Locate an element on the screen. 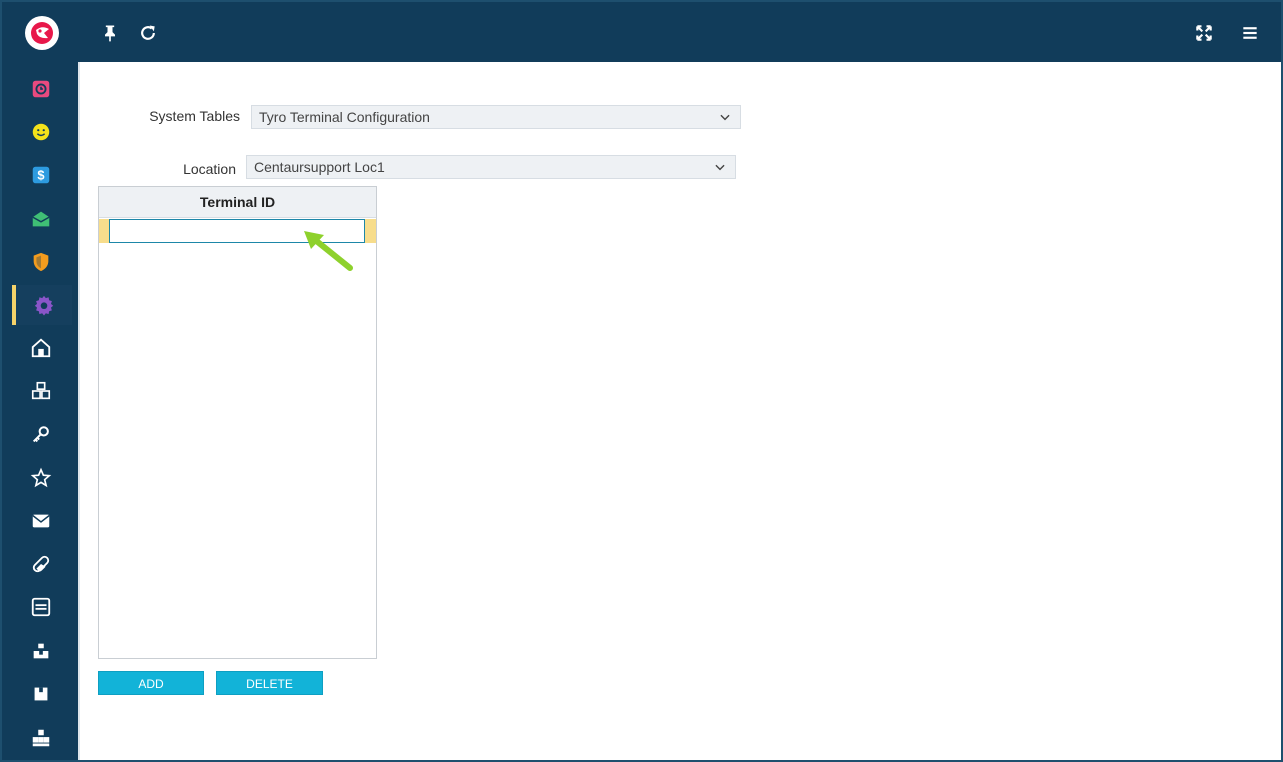  sidebar-item-packages is located at coordinates (41, 694).